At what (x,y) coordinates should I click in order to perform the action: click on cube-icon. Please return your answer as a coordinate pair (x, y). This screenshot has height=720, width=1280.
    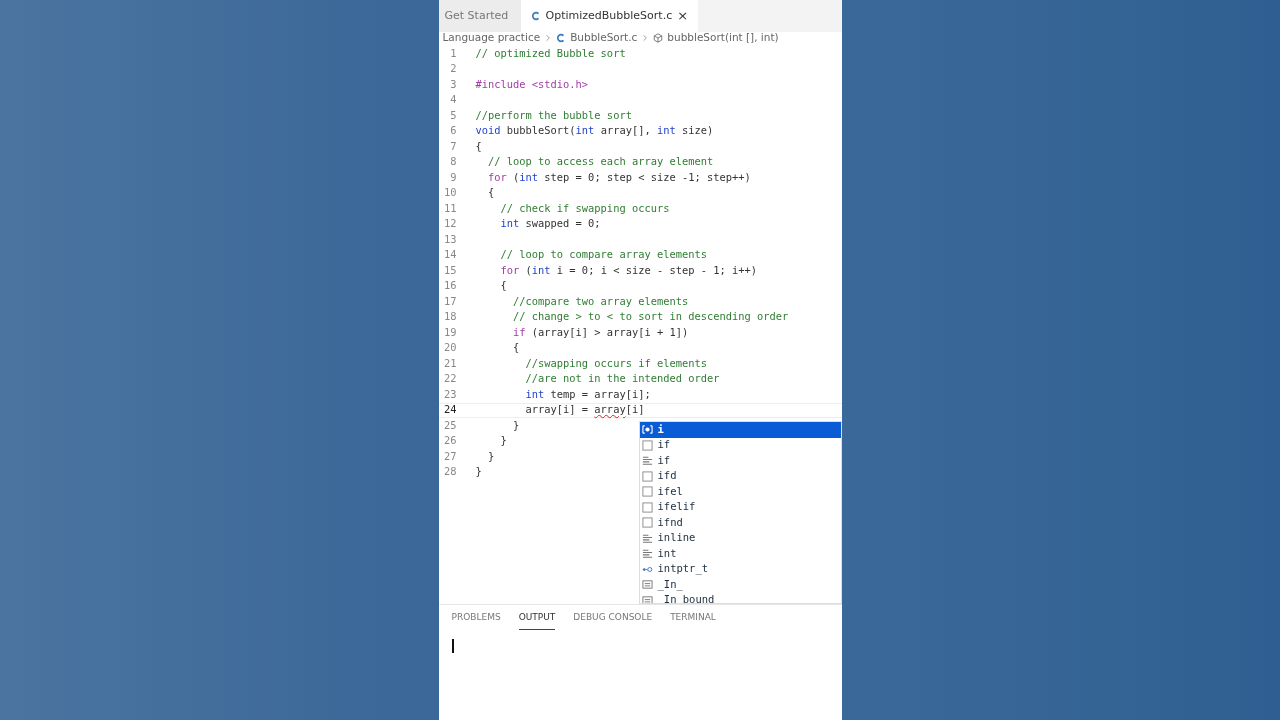
    Looking at the image, I should click on (658, 38).